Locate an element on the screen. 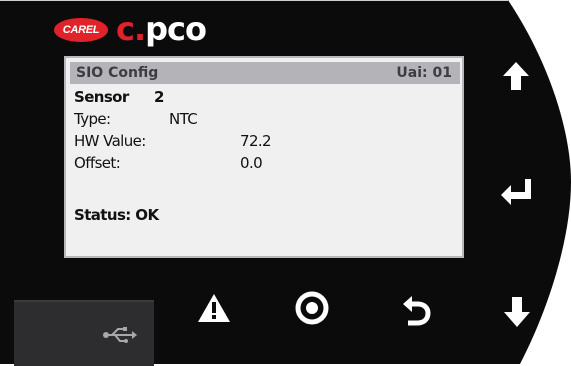 Image resolution: width=571 pixels, height=366 pixels. escape-icon is located at coordinates (417, 311).